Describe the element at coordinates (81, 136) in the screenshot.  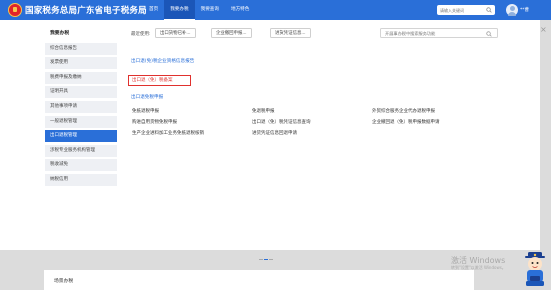
I see `sidebar-item-export-refund: 出口退税管理` at that location.